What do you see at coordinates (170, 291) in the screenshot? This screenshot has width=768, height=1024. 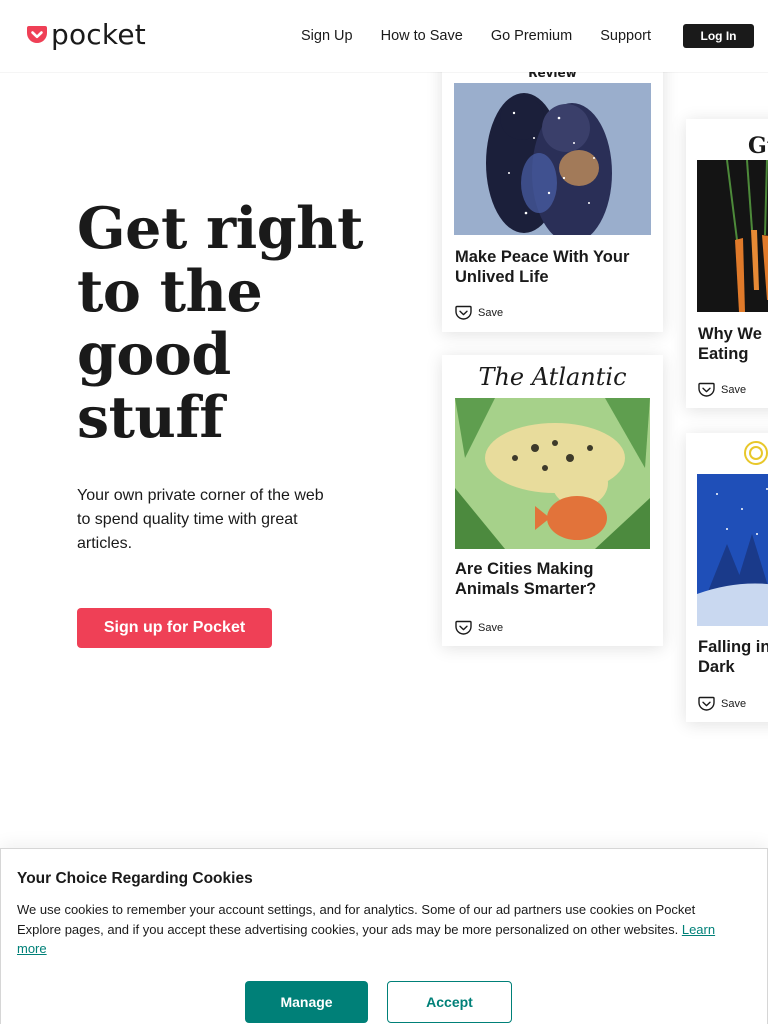 I see `hero-title-line: to the` at bounding box center [170, 291].